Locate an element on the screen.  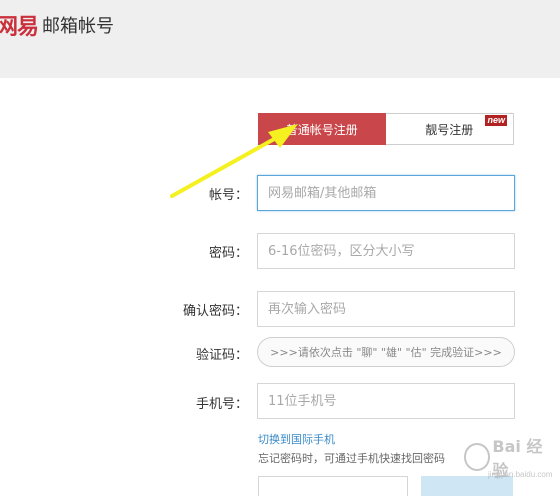
bottom-input-partial is located at coordinates (333, 486).